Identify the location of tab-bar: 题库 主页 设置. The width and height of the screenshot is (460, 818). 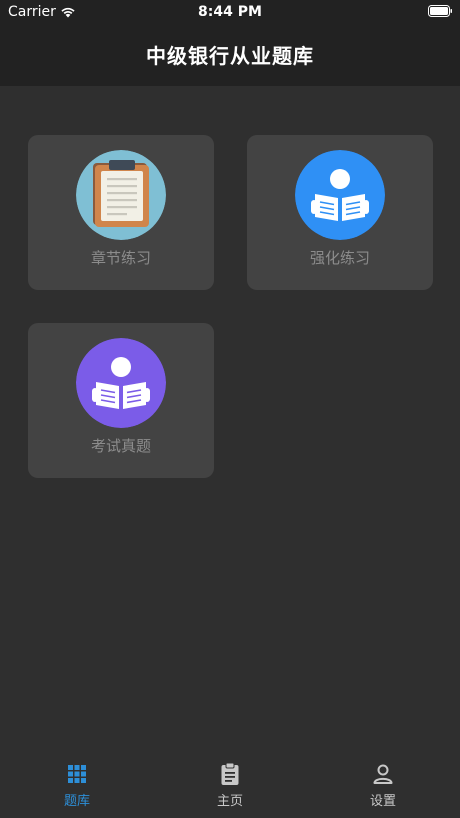
(230, 788).